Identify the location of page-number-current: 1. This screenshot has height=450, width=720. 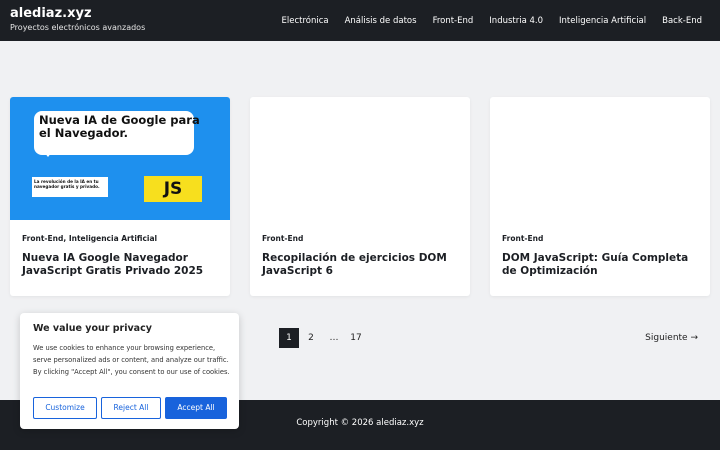
(289, 338).